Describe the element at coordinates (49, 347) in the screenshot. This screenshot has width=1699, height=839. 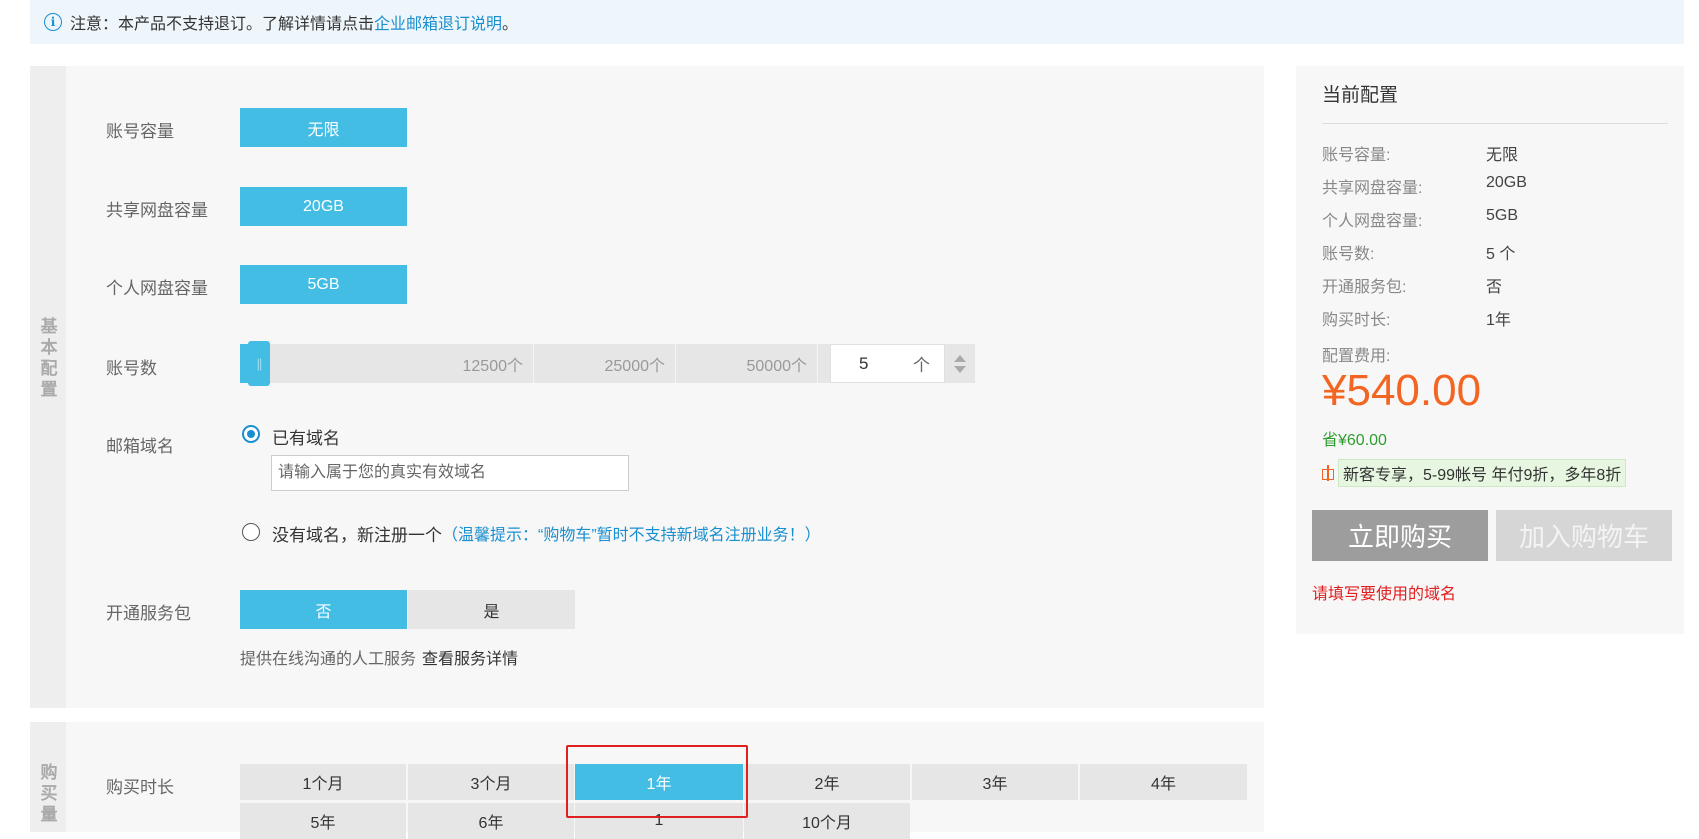
I see `section-title-char: 本` at that location.